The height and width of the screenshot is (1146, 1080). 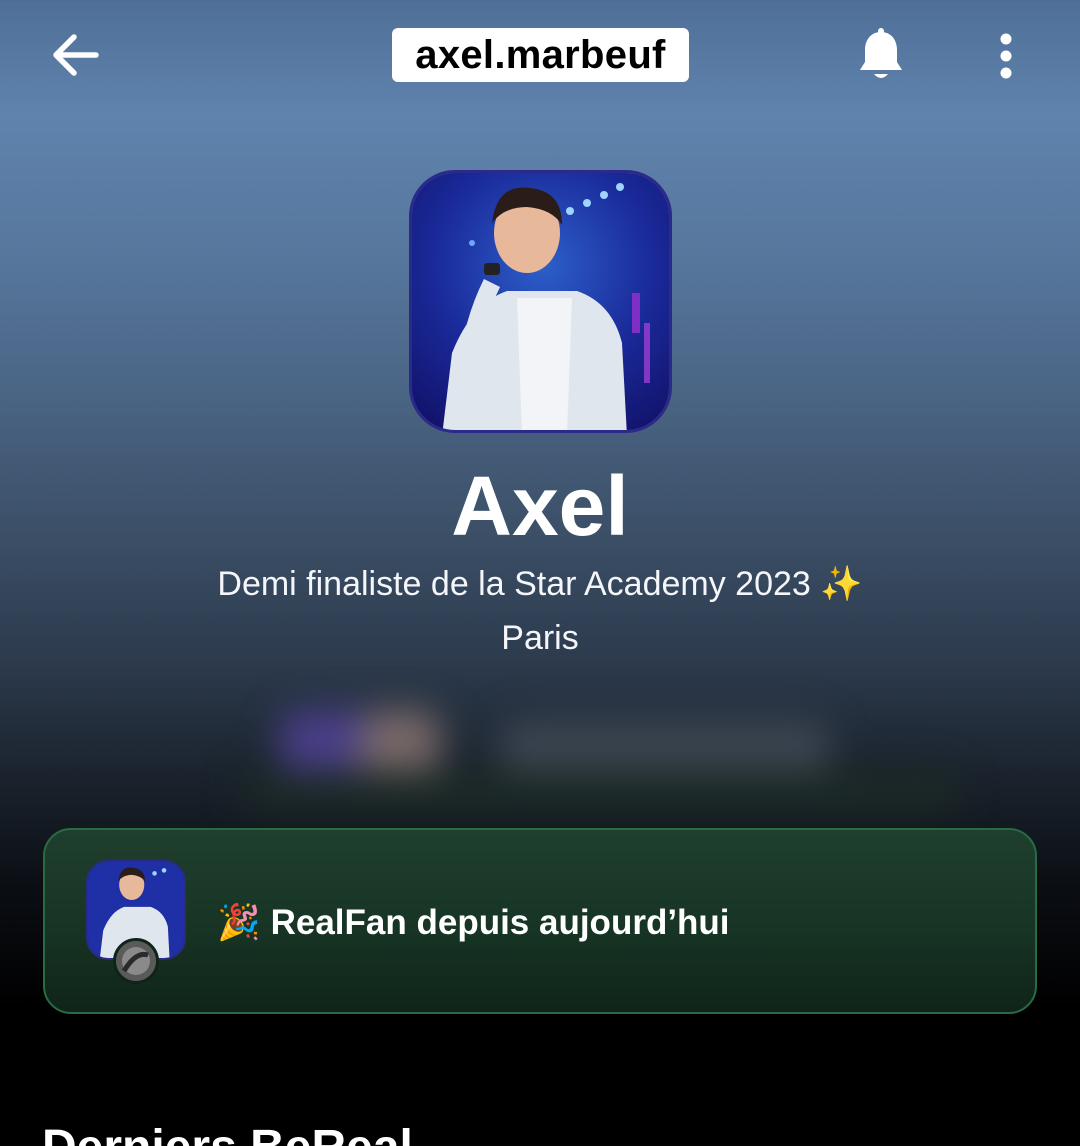 What do you see at coordinates (239, 923) in the screenshot?
I see `party-popper-icon: 🎉` at bounding box center [239, 923].